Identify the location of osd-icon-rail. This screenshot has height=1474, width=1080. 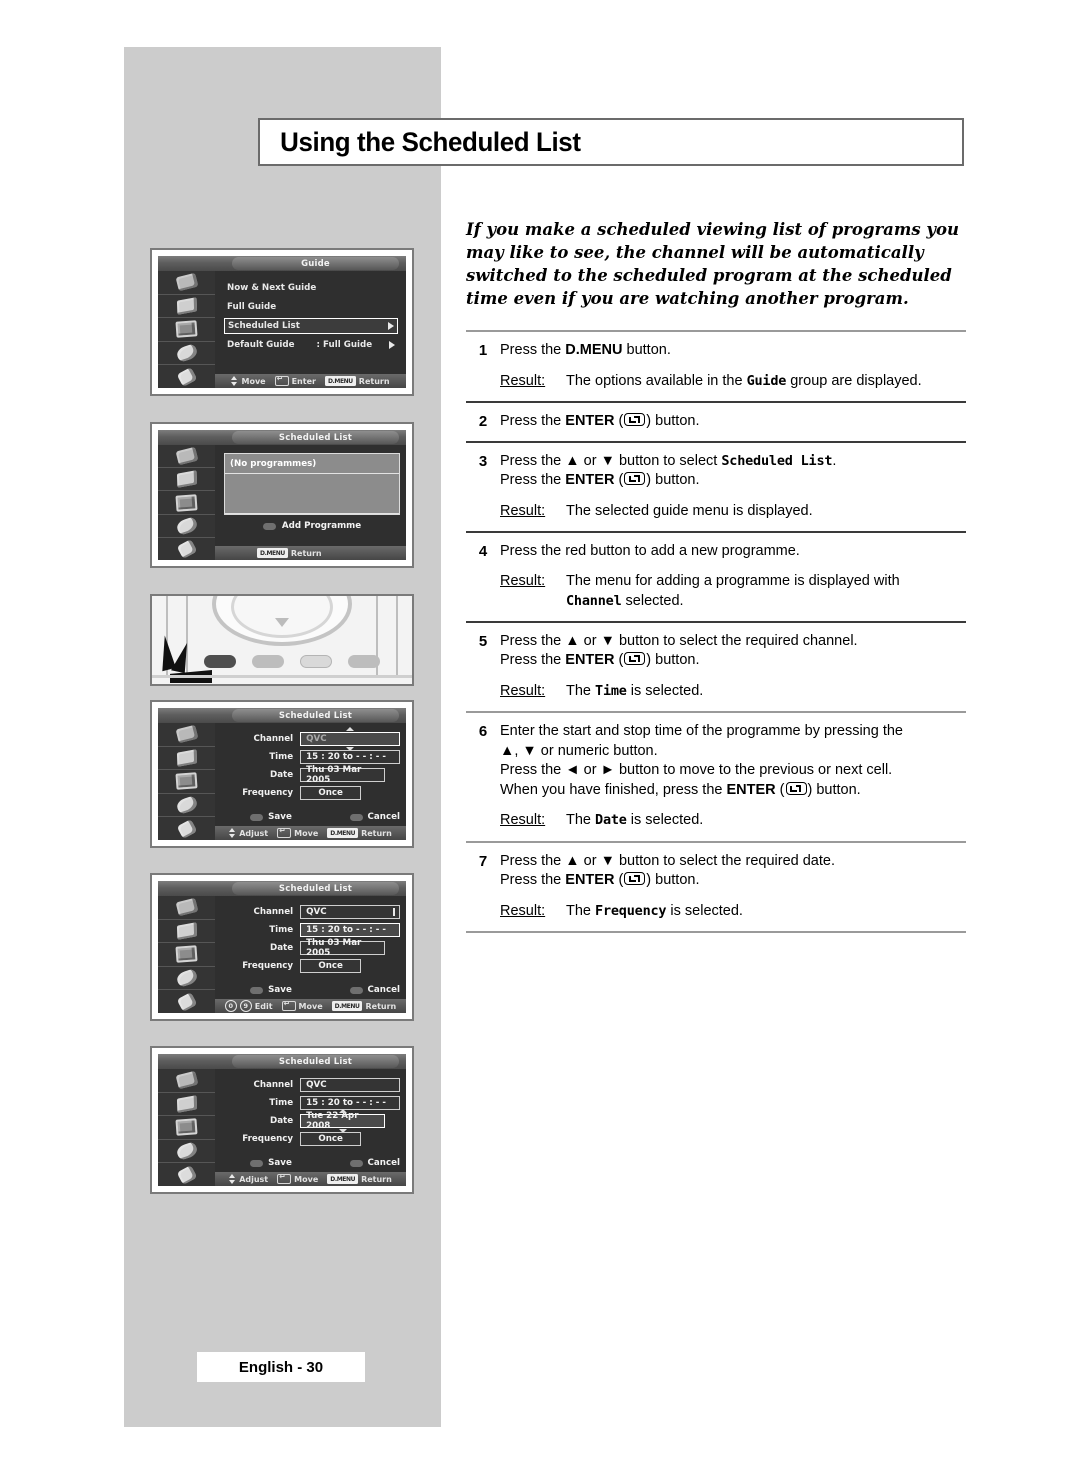
(187, 1127).